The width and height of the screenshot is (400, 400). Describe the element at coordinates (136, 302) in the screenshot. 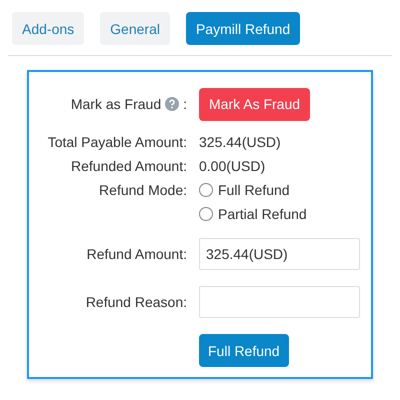

I see `field-label: Refund Reason:` at that location.